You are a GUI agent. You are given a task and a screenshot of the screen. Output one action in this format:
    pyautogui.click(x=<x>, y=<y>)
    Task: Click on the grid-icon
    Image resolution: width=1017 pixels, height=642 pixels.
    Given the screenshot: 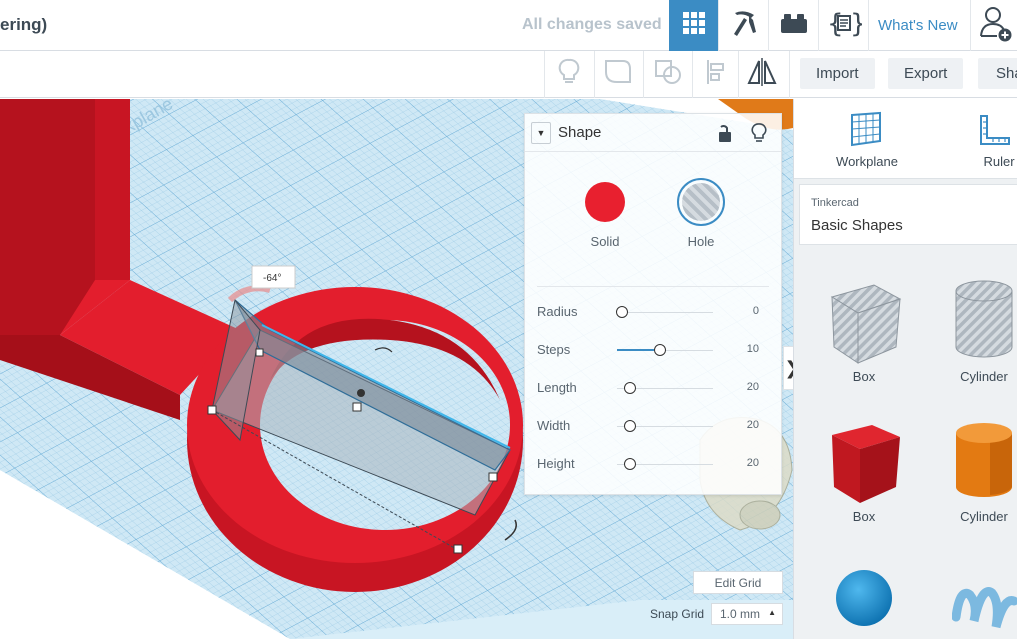 What is the action you would take?
    pyautogui.click(x=694, y=25)
    